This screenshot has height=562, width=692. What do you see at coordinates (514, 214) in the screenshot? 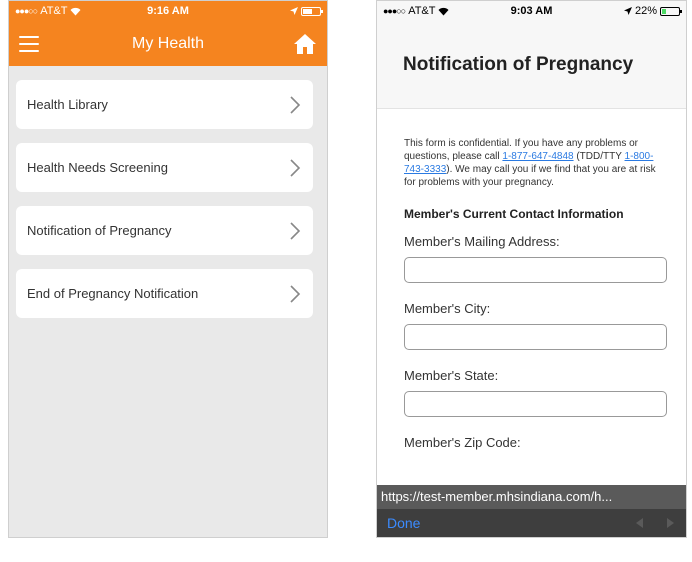
I see `section-heading: Member's Current Contact Information` at bounding box center [514, 214].